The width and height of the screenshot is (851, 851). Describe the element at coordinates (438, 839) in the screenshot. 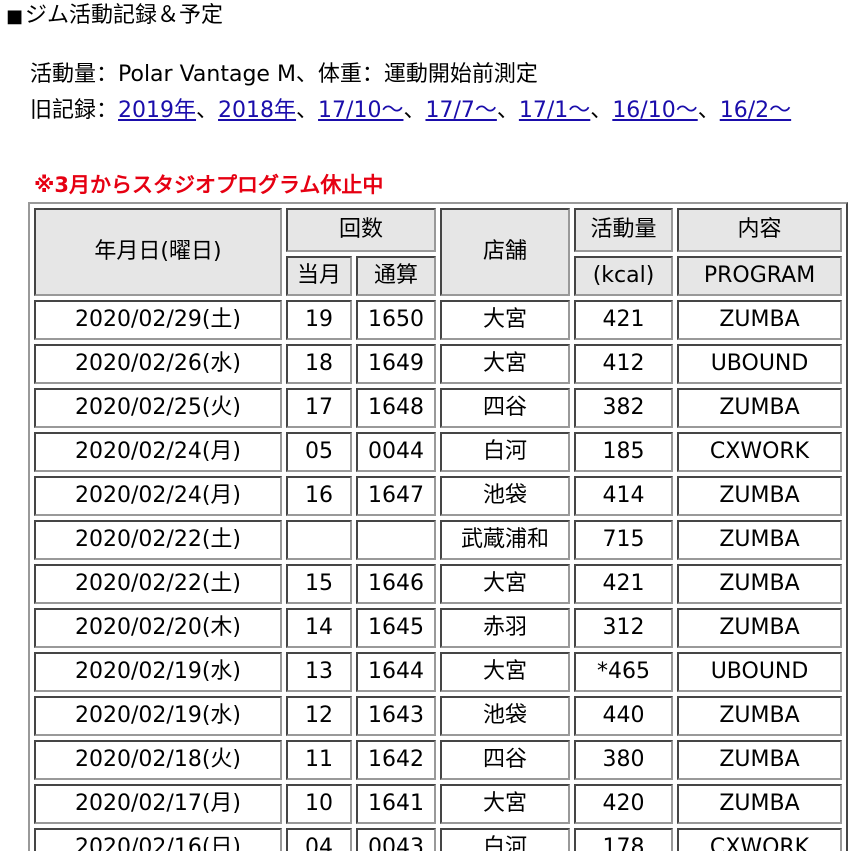

I see `table-row: 2020/02/16(日) 04 0043 白河 178 CXWORK` at that location.